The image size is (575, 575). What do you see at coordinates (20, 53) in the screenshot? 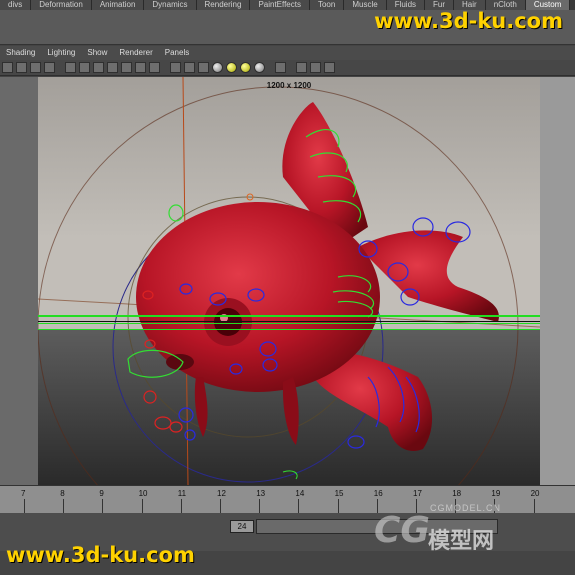
I see `menu-shading: Shading` at bounding box center [20, 53].